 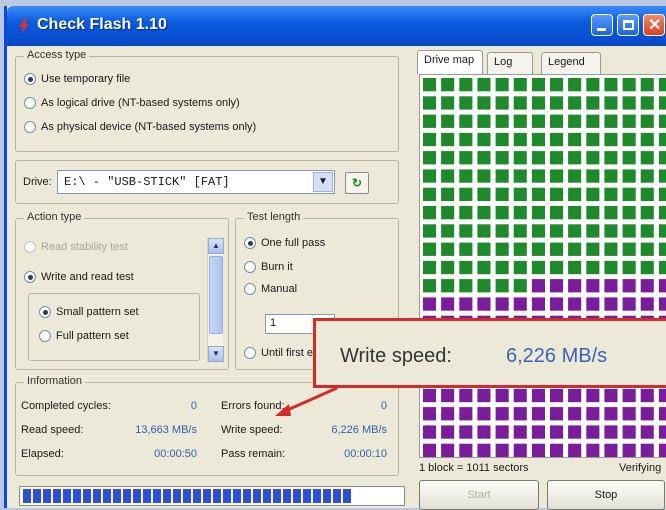 I want to click on write-speed-callout: Write speed: 6,226 MB/s, so click(x=489, y=353).